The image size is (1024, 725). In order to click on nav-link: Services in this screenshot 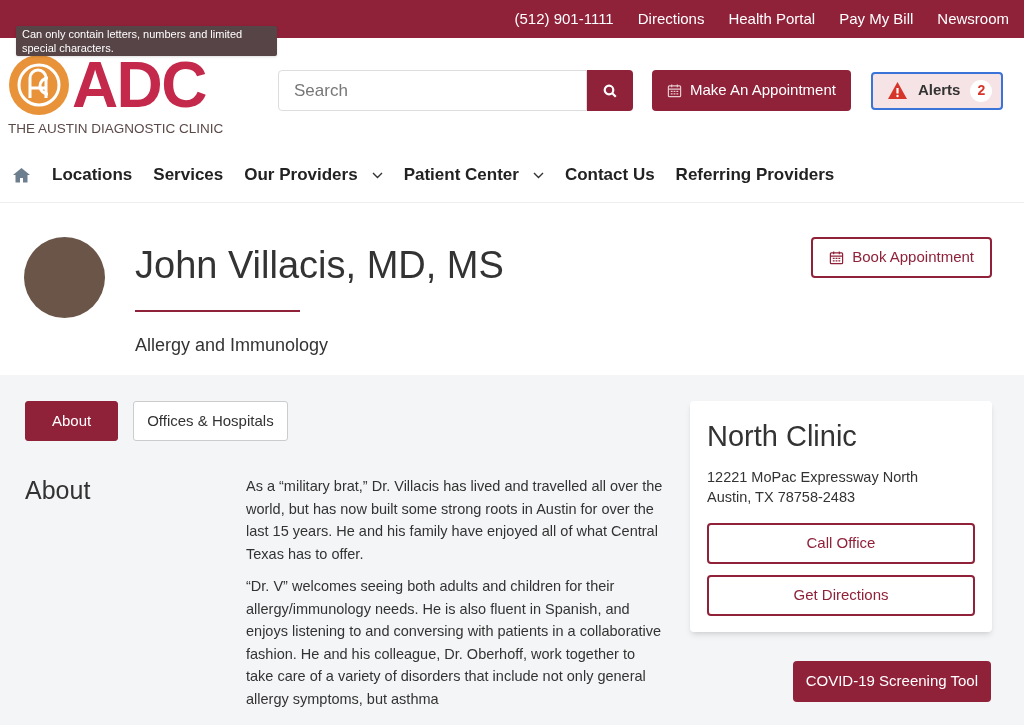, I will do `click(188, 175)`.